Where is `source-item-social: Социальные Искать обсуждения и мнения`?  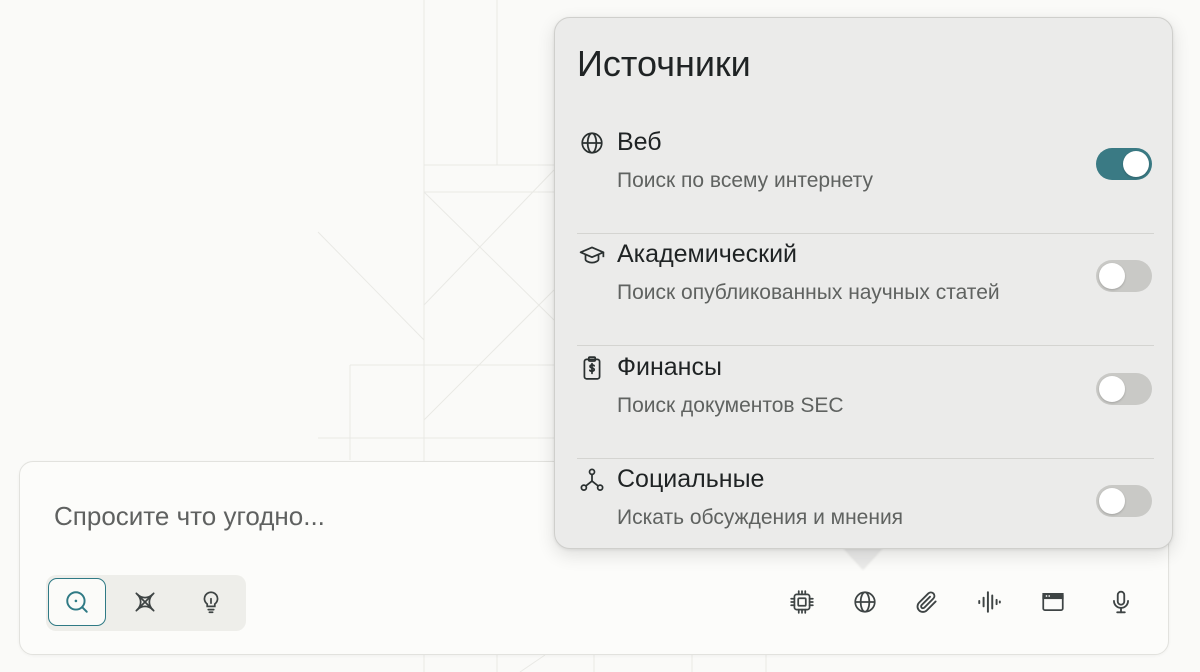 source-item-social: Социальные Искать обсуждения и мнения is located at coordinates (865, 502).